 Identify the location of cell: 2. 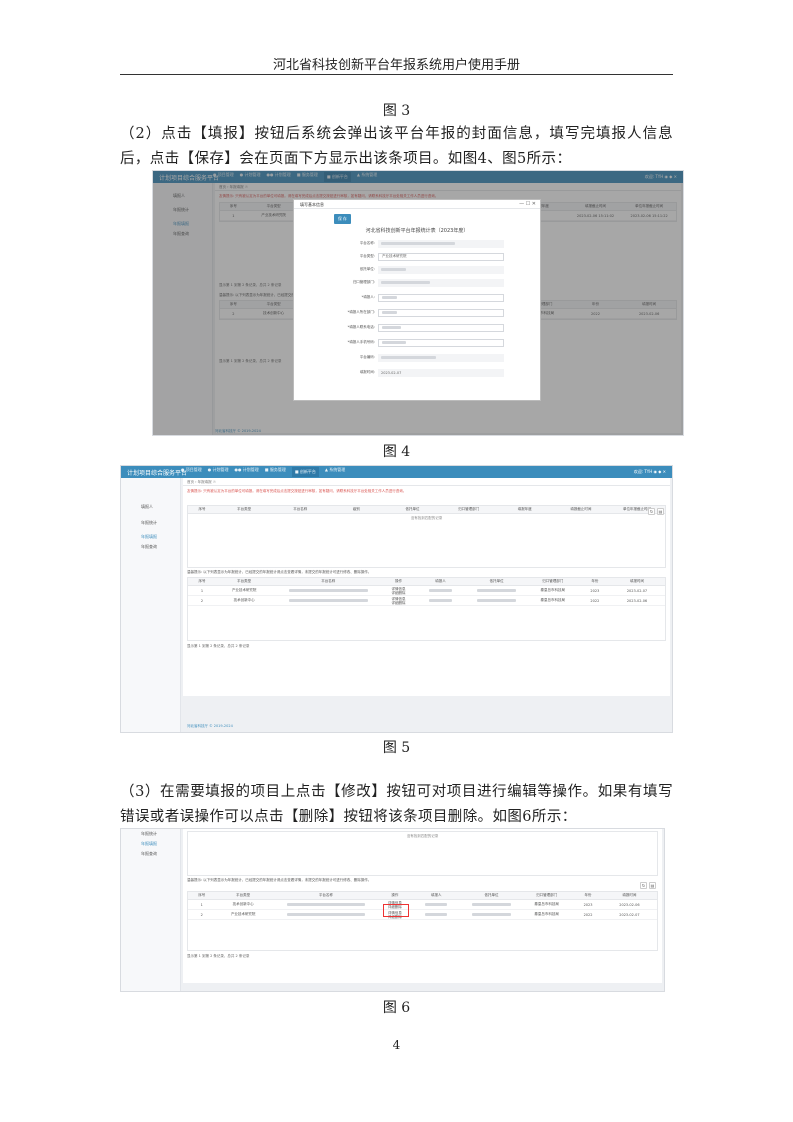
(202, 600).